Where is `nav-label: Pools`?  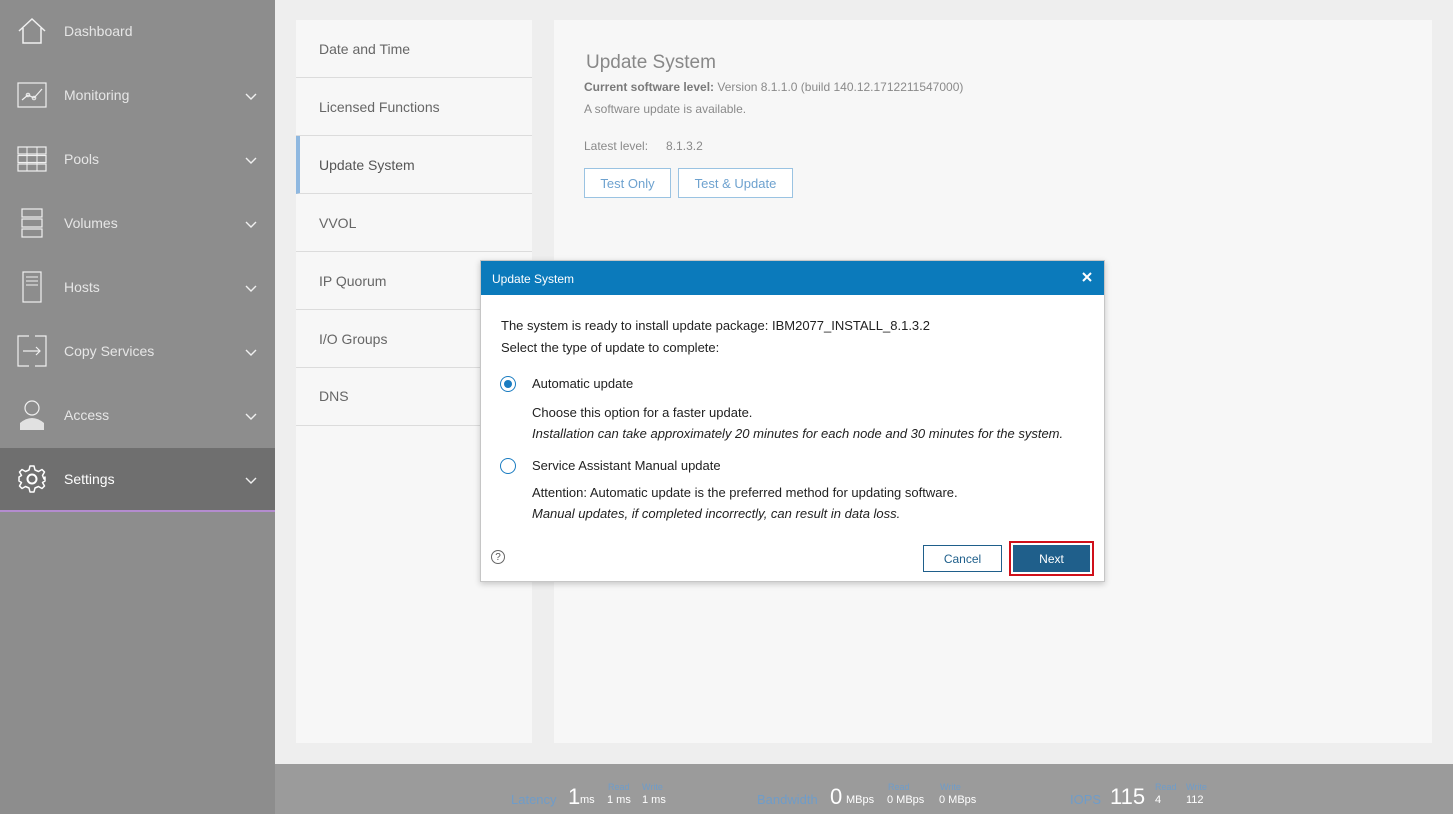
nav-label: Pools is located at coordinates (82, 159).